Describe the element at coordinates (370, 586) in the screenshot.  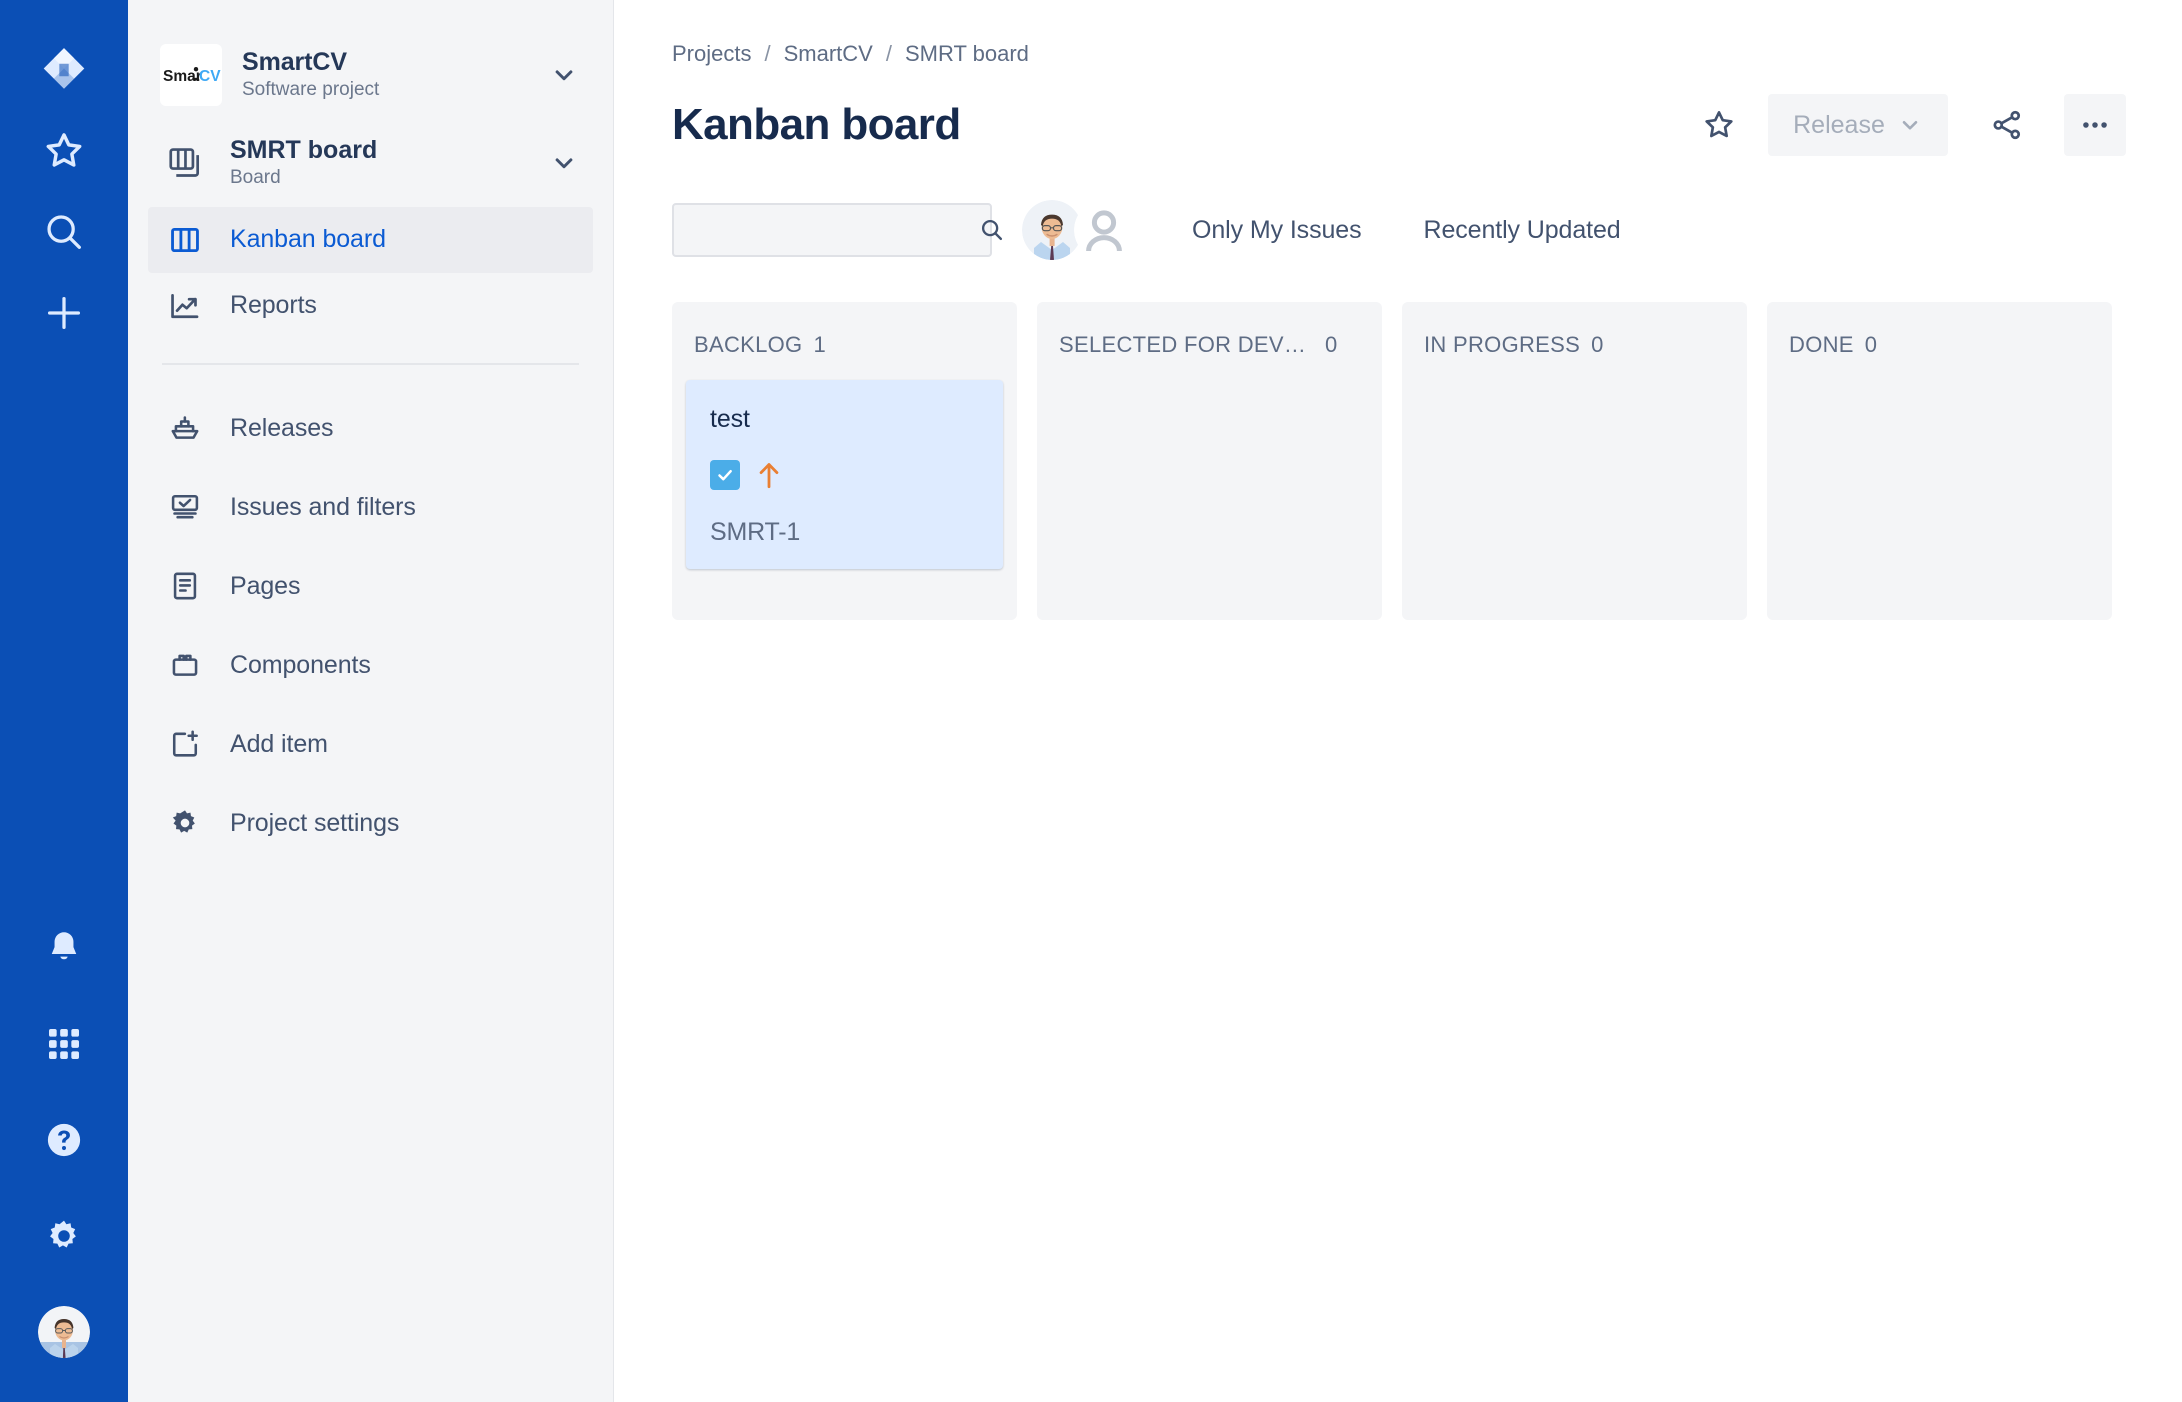
I see `sidebar-item-pages: Pages` at that location.